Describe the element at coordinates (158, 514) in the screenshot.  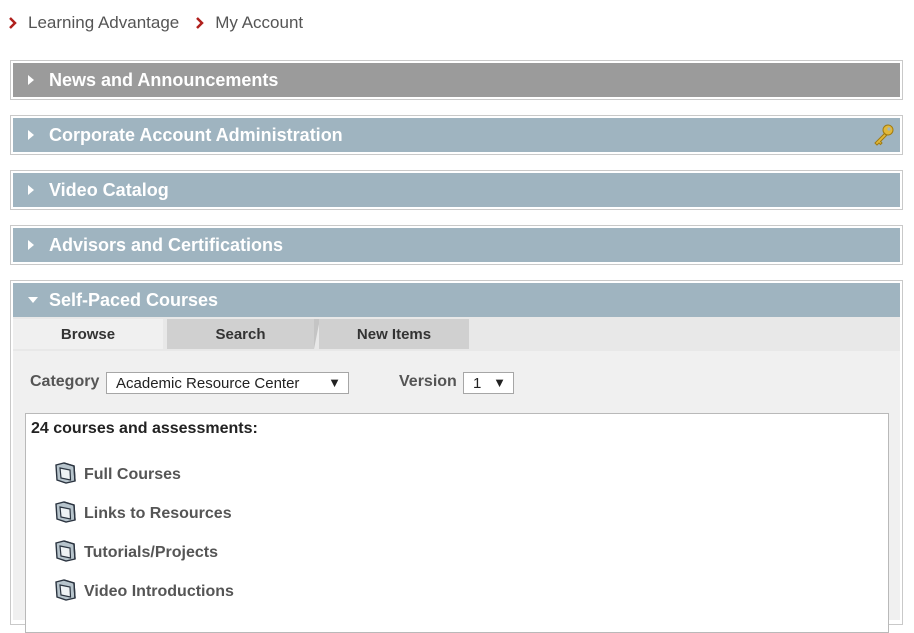
I see `list-item-label: Links to Resources` at that location.